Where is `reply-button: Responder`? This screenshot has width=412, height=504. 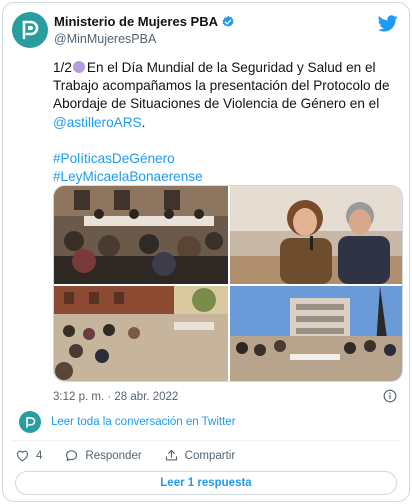
reply-button: Responder is located at coordinates (103, 455).